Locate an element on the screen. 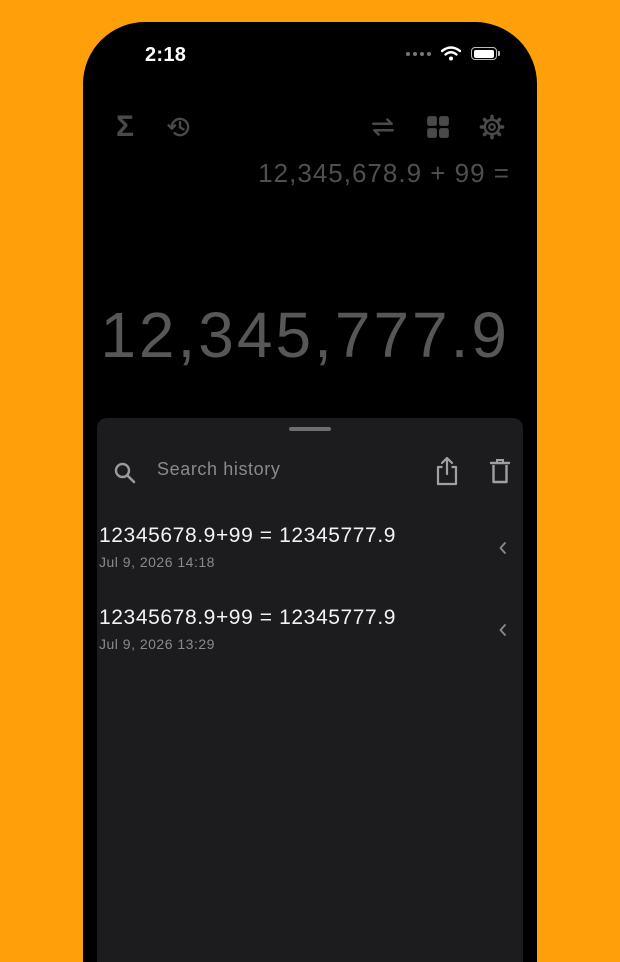 This screenshot has height=962, width=620. history-icon is located at coordinates (178, 127).